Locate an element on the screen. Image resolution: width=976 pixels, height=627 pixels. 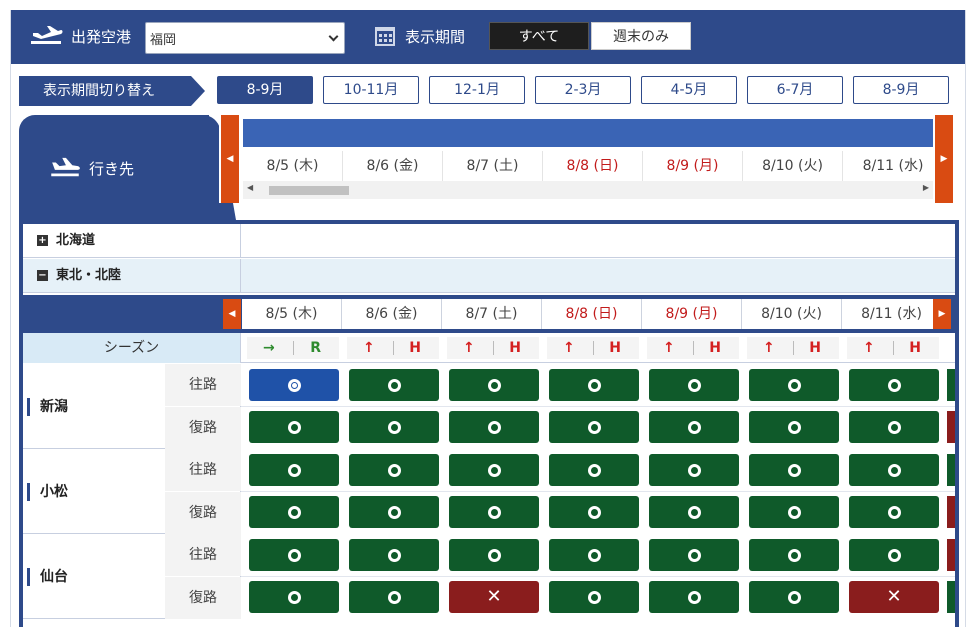
region-row-tohoku: − 東北・北陸 is located at coordinates (489, 276).